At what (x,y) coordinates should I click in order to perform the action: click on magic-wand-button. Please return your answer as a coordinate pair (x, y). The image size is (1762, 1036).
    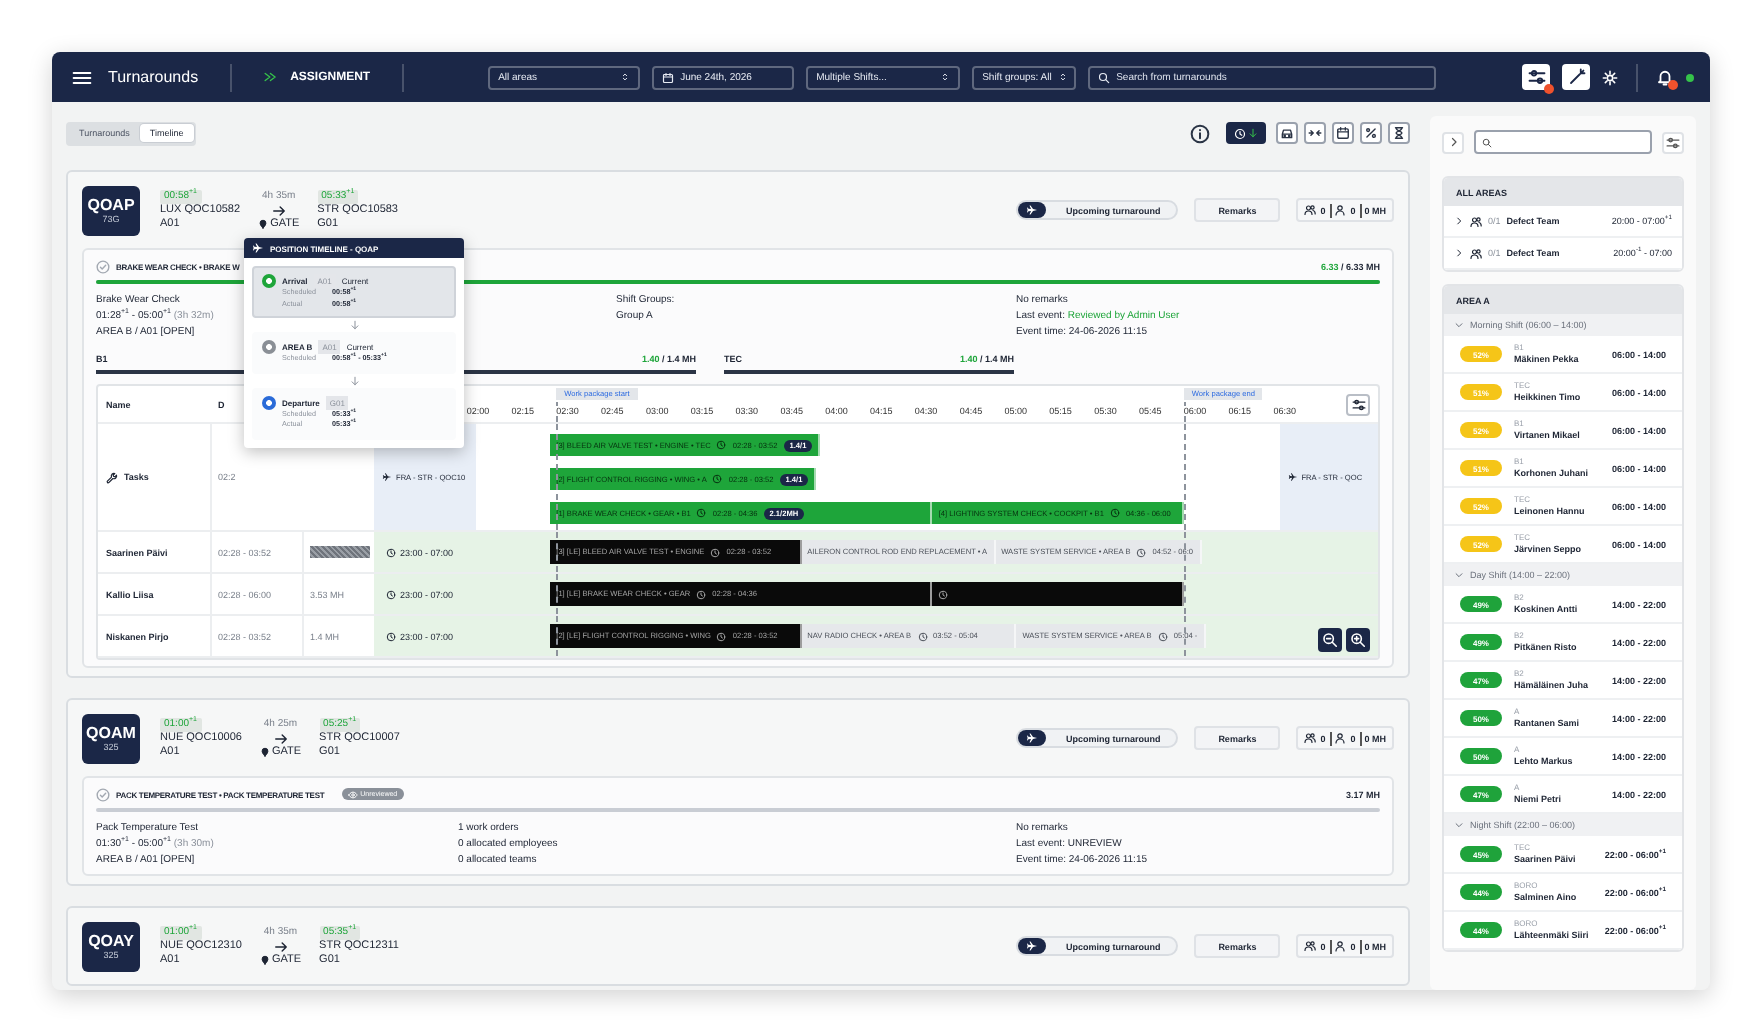
    Looking at the image, I should click on (1576, 77).